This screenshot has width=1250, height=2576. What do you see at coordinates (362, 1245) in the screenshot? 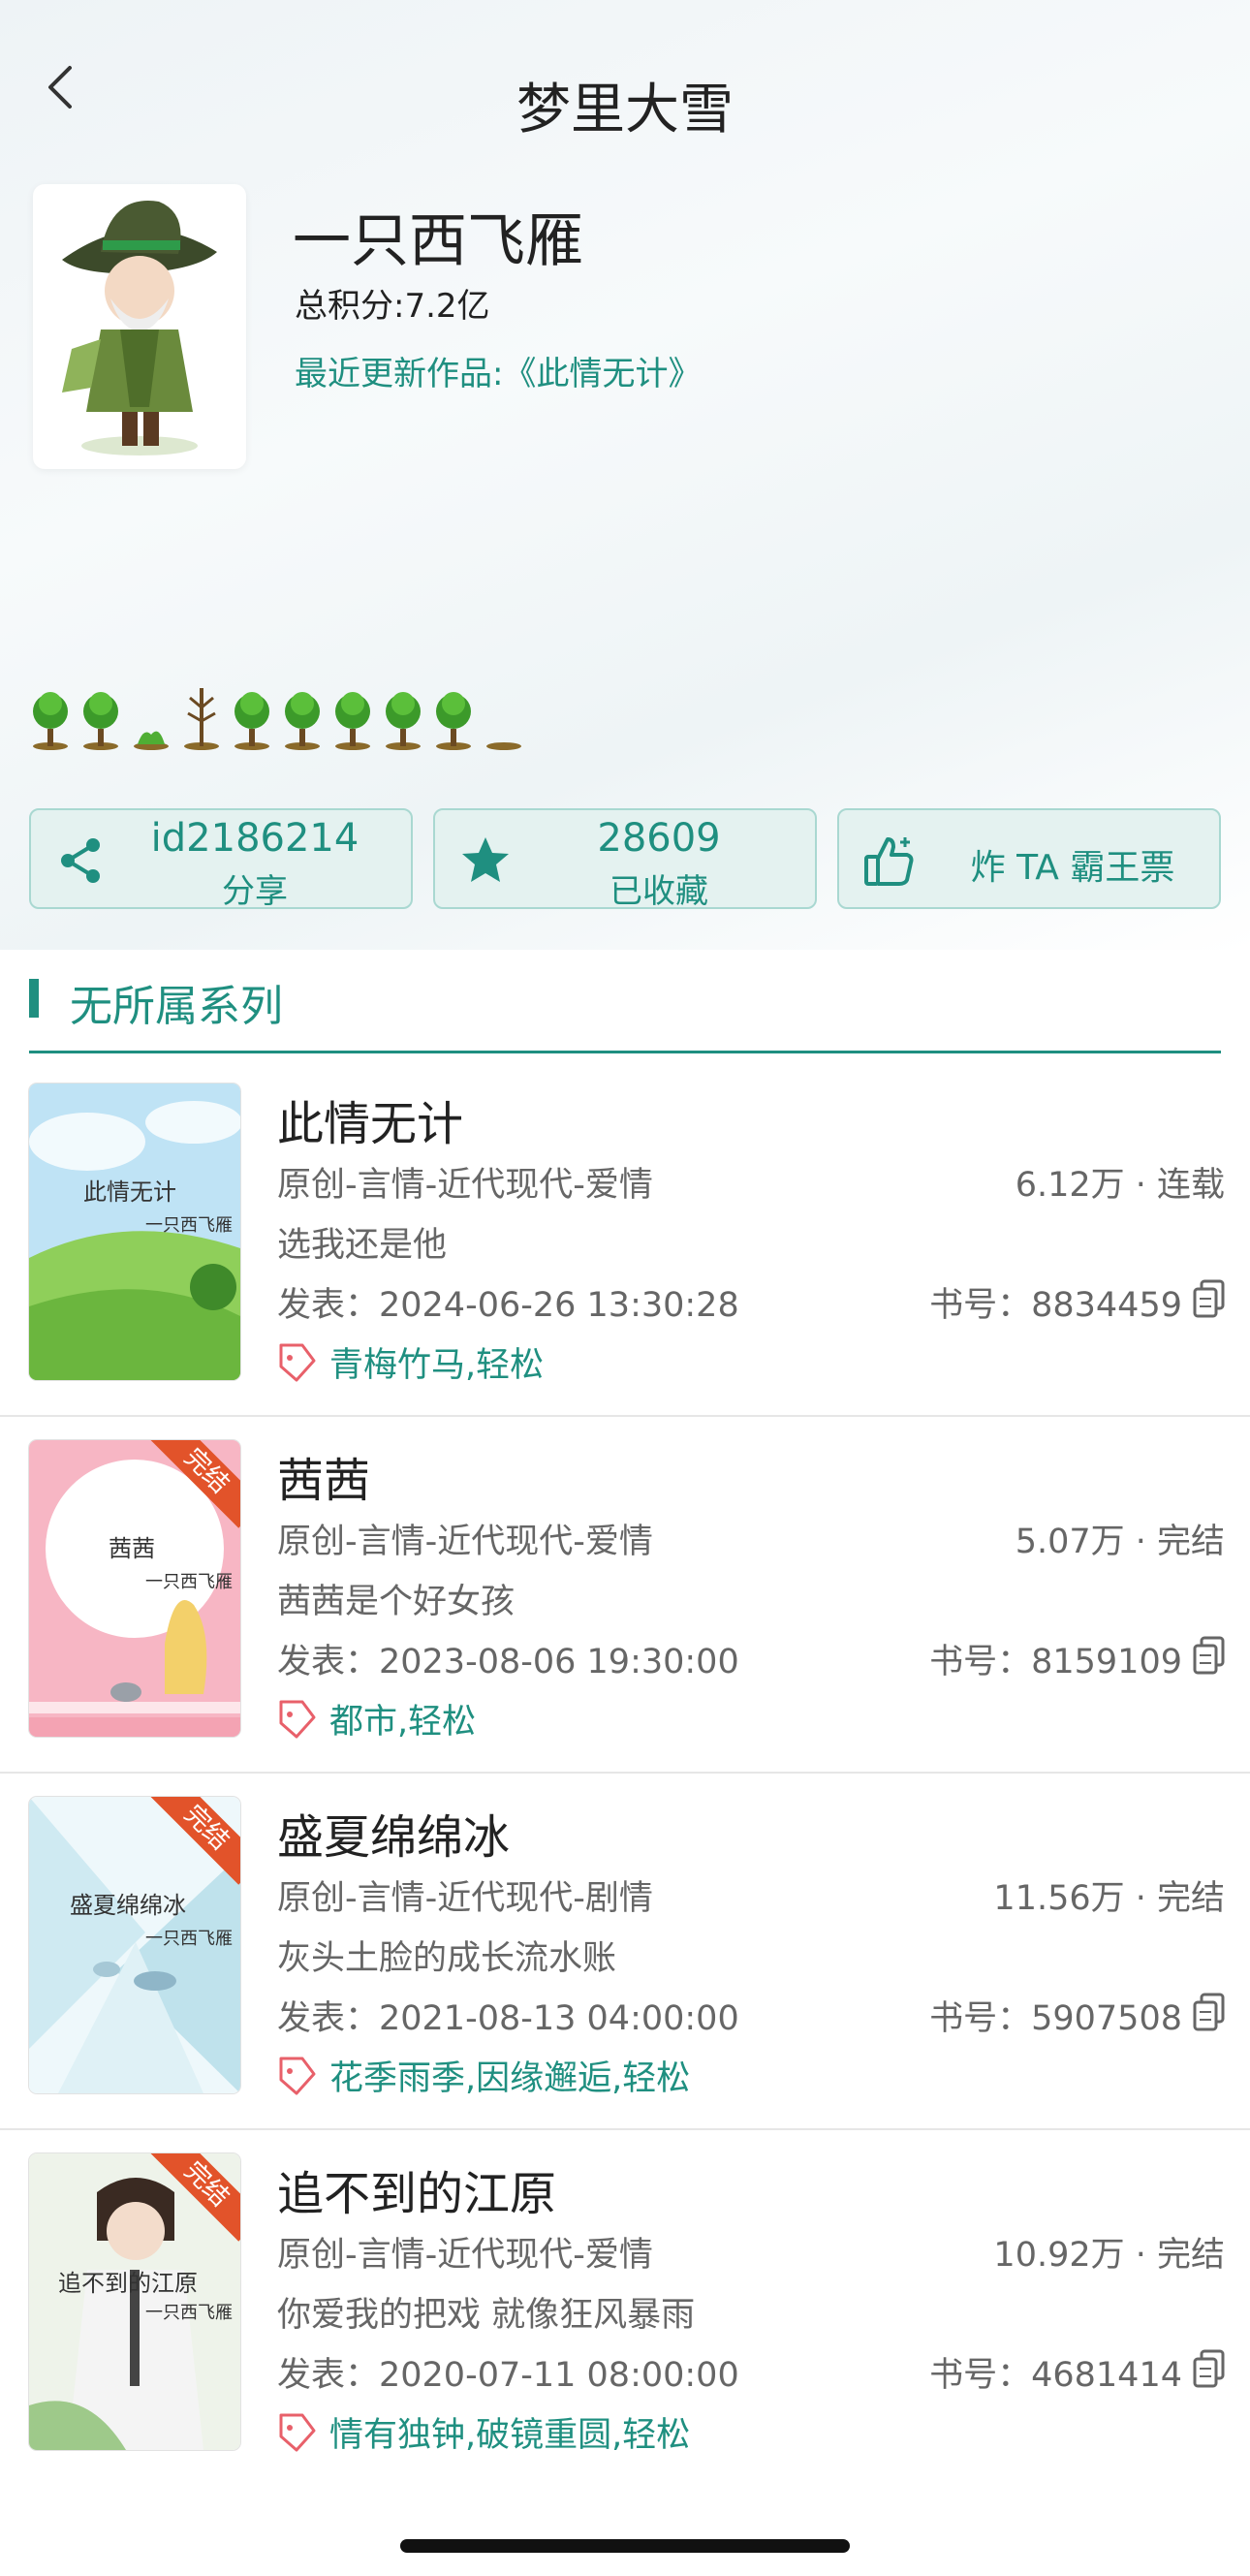
I see `book-description: 选我还是他` at bounding box center [362, 1245].